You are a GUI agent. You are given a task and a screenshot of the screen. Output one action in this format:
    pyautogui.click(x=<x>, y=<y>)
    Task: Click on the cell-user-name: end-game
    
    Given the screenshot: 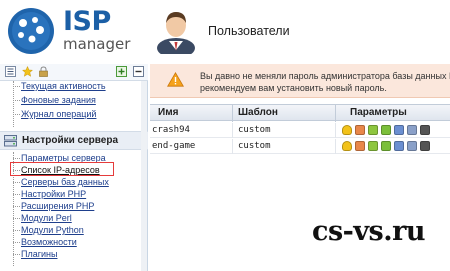 What is the action you would take?
    pyautogui.click(x=174, y=146)
    